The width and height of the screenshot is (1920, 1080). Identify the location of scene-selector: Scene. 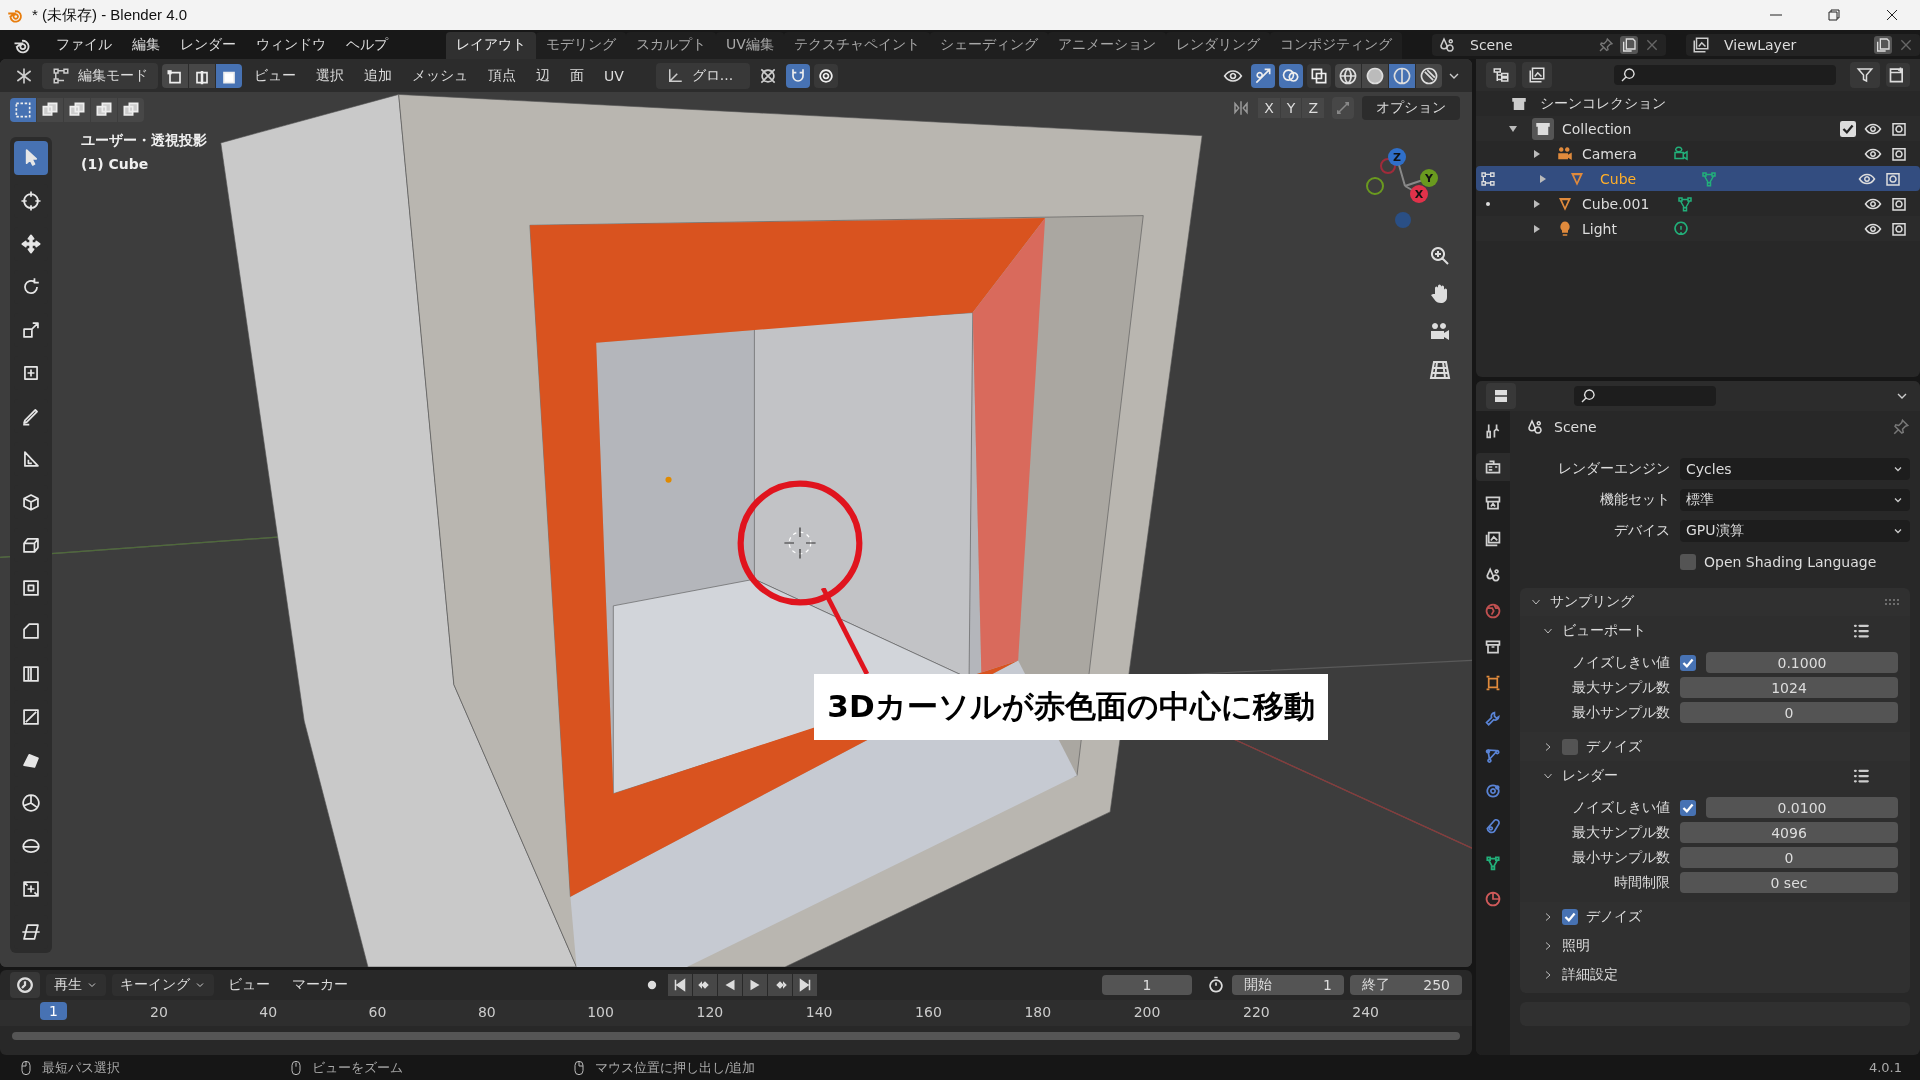
(1549, 44).